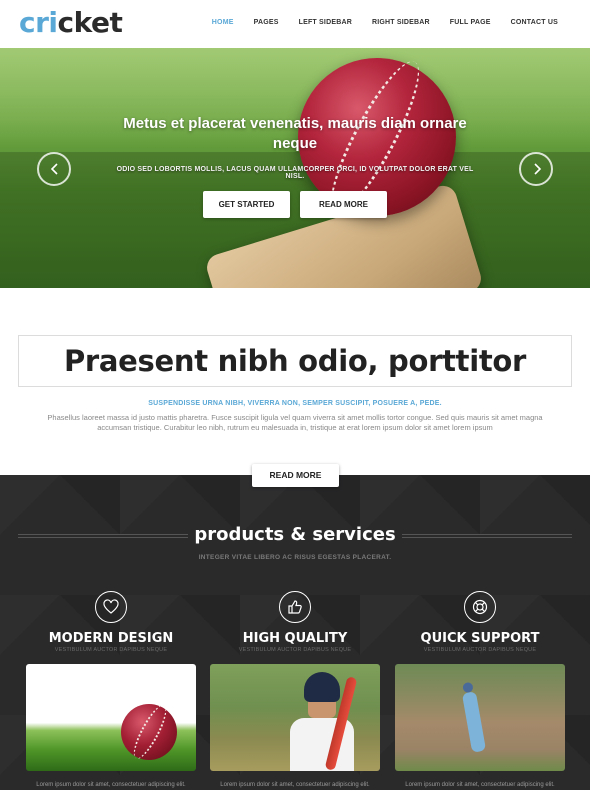  I want to click on logo-part-dark: cket, so click(90, 22).